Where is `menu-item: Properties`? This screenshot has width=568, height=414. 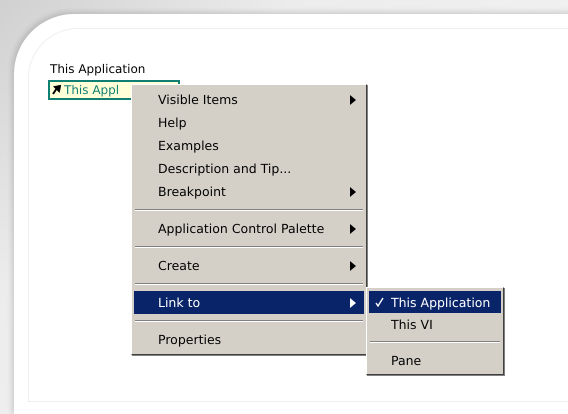
menu-item: Properties is located at coordinates (249, 339).